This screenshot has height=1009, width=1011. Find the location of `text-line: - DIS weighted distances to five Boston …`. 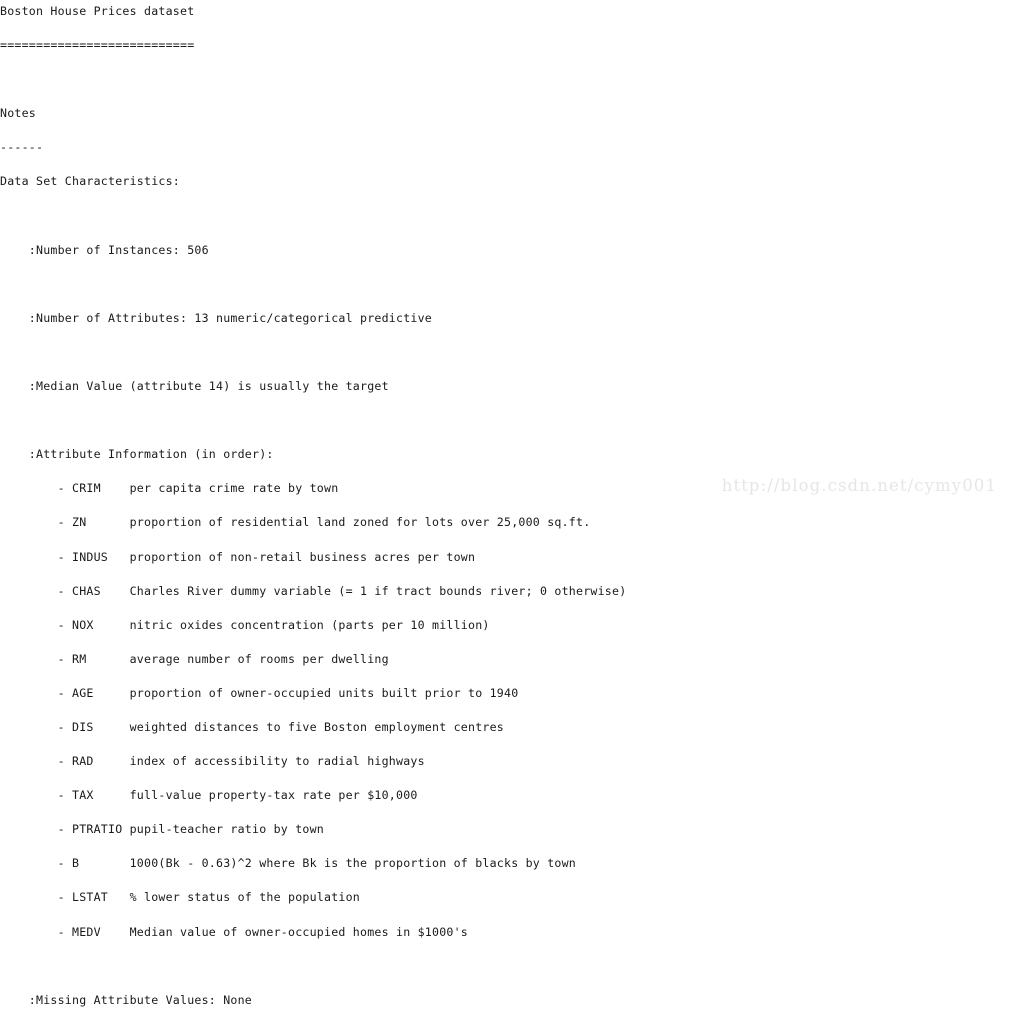

text-line: - DIS weighted distances to five Boston … is located at coordinates (252, 726).